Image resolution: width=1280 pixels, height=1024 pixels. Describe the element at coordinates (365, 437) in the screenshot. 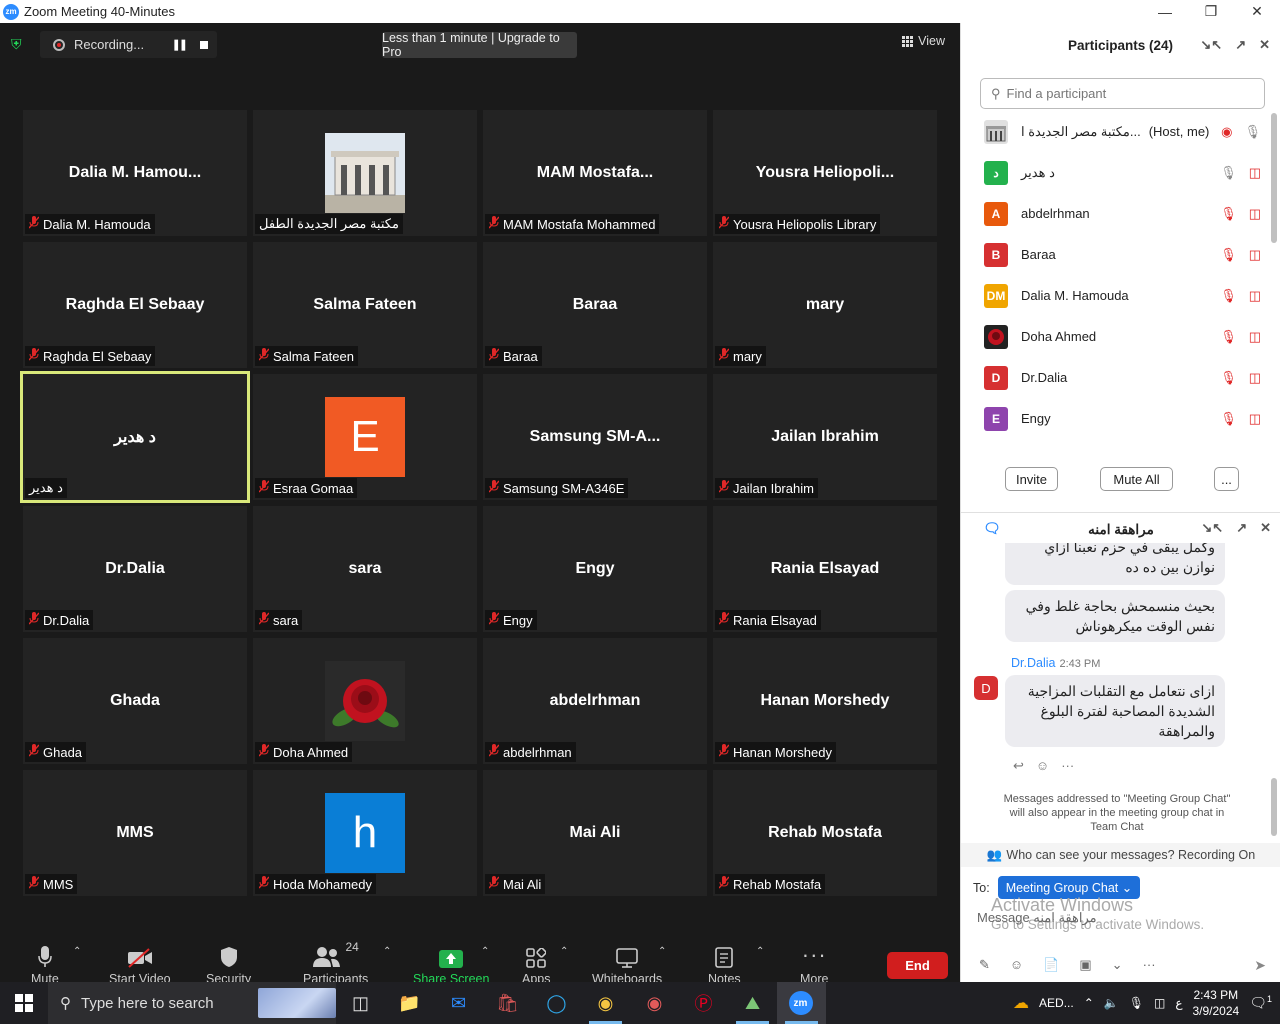

I see `video-tile: E Esraa Gomaa` at that location.